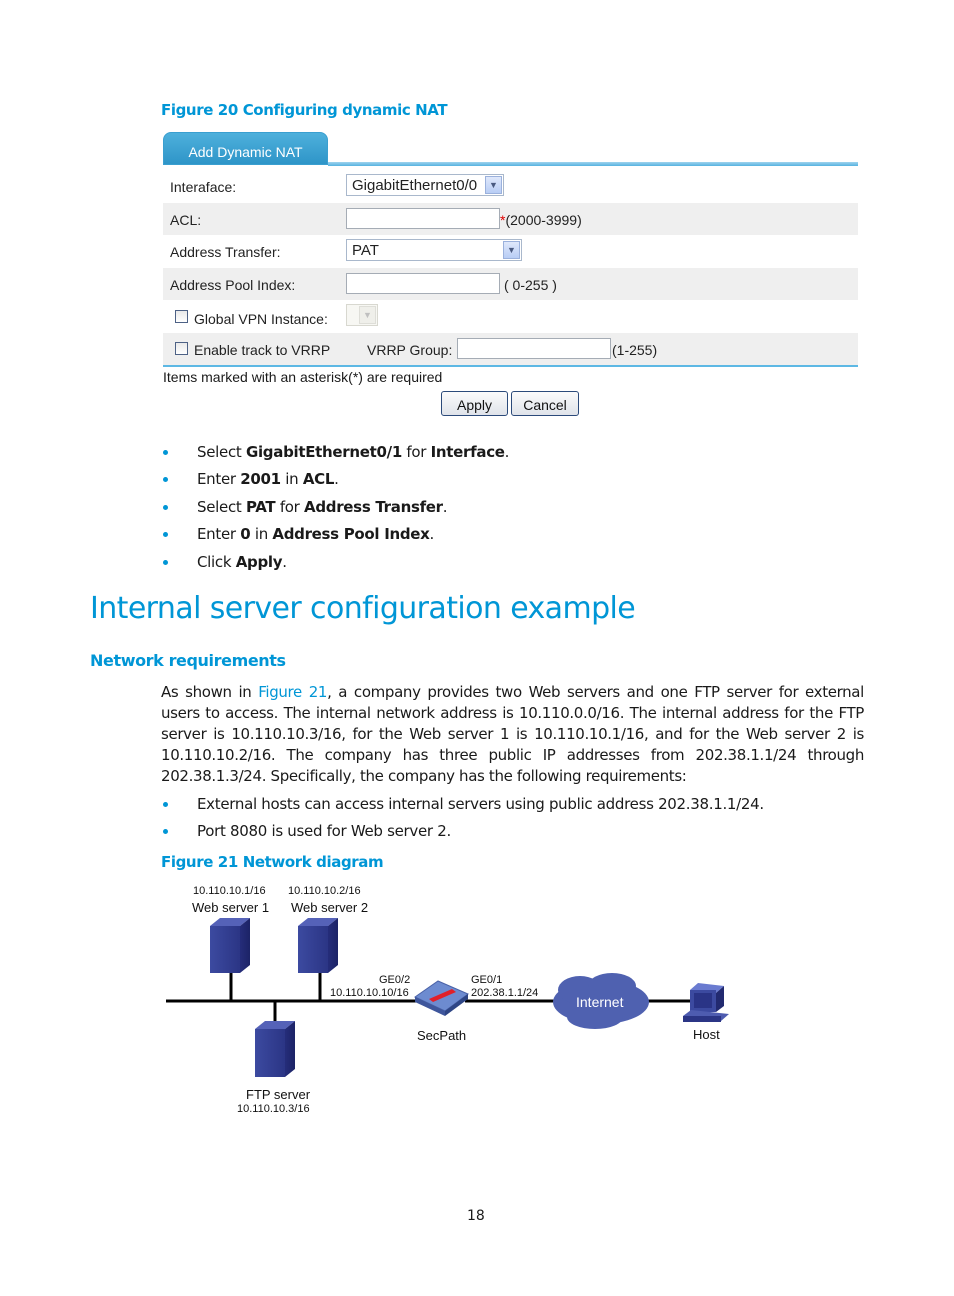  I want to click on secpath-outside-ip: 202.38.1.1/24, so click(505, 993).